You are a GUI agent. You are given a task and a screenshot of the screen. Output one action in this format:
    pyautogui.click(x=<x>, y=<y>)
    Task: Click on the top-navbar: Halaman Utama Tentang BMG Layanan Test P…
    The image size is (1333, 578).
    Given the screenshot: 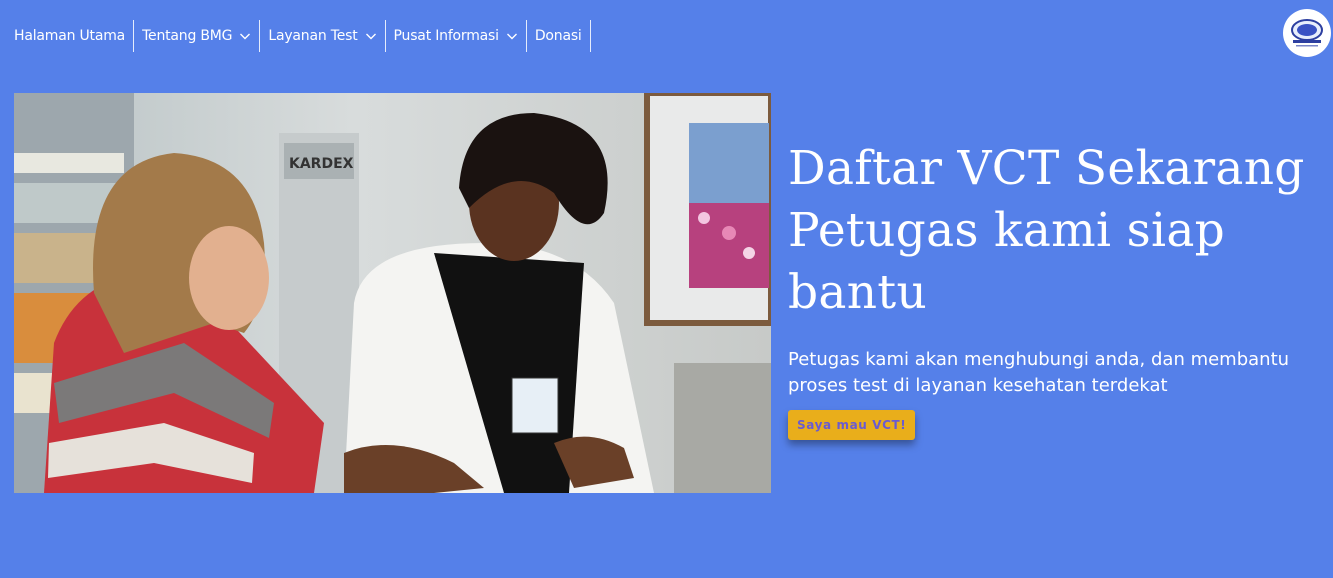 What is the action you would take?
    pyautogui.click(x=666, y=37)
    